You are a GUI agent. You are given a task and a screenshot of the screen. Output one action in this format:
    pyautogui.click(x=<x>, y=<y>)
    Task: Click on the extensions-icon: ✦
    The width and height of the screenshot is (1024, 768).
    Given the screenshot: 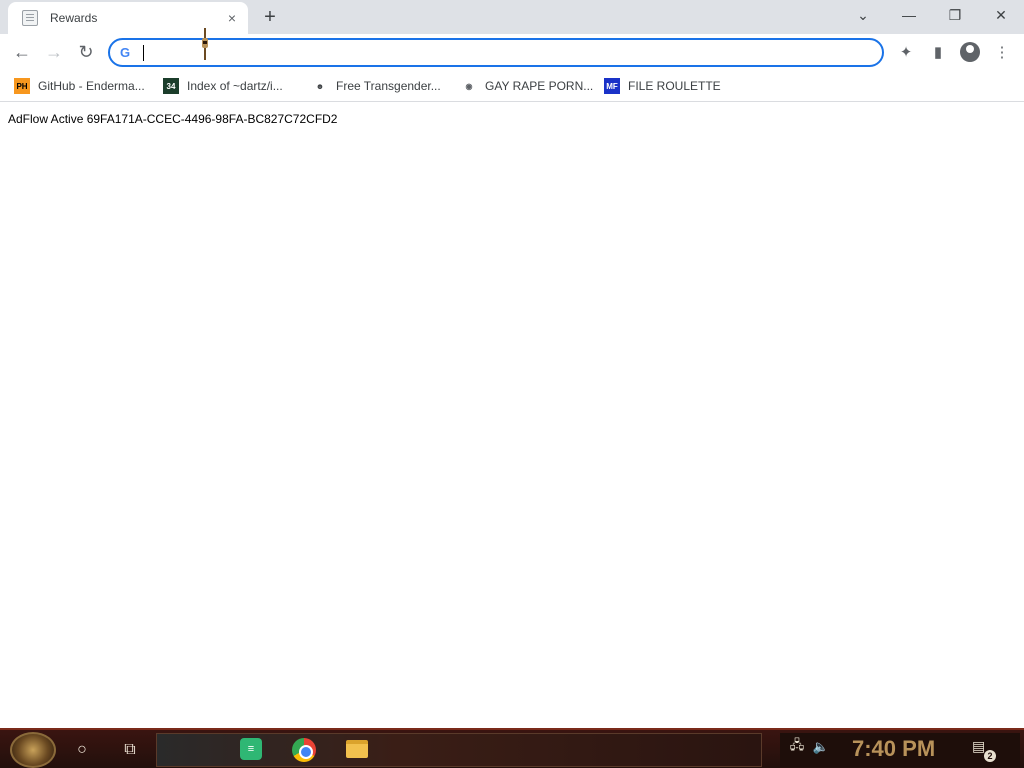 What is the action you would take?
    pyautogui.click(x=906, y=52)
    